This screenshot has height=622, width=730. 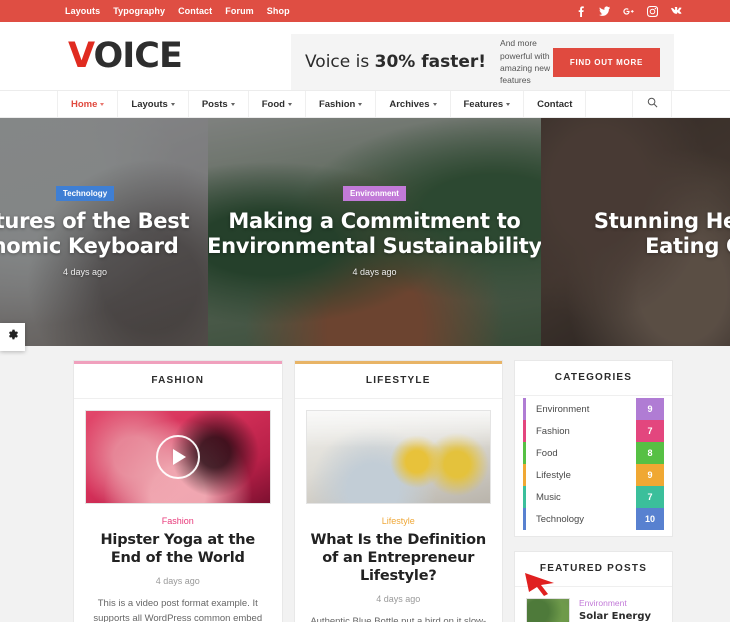 I want to click on category-row-fashion: Fashion 7, so click(x=593, y=431).